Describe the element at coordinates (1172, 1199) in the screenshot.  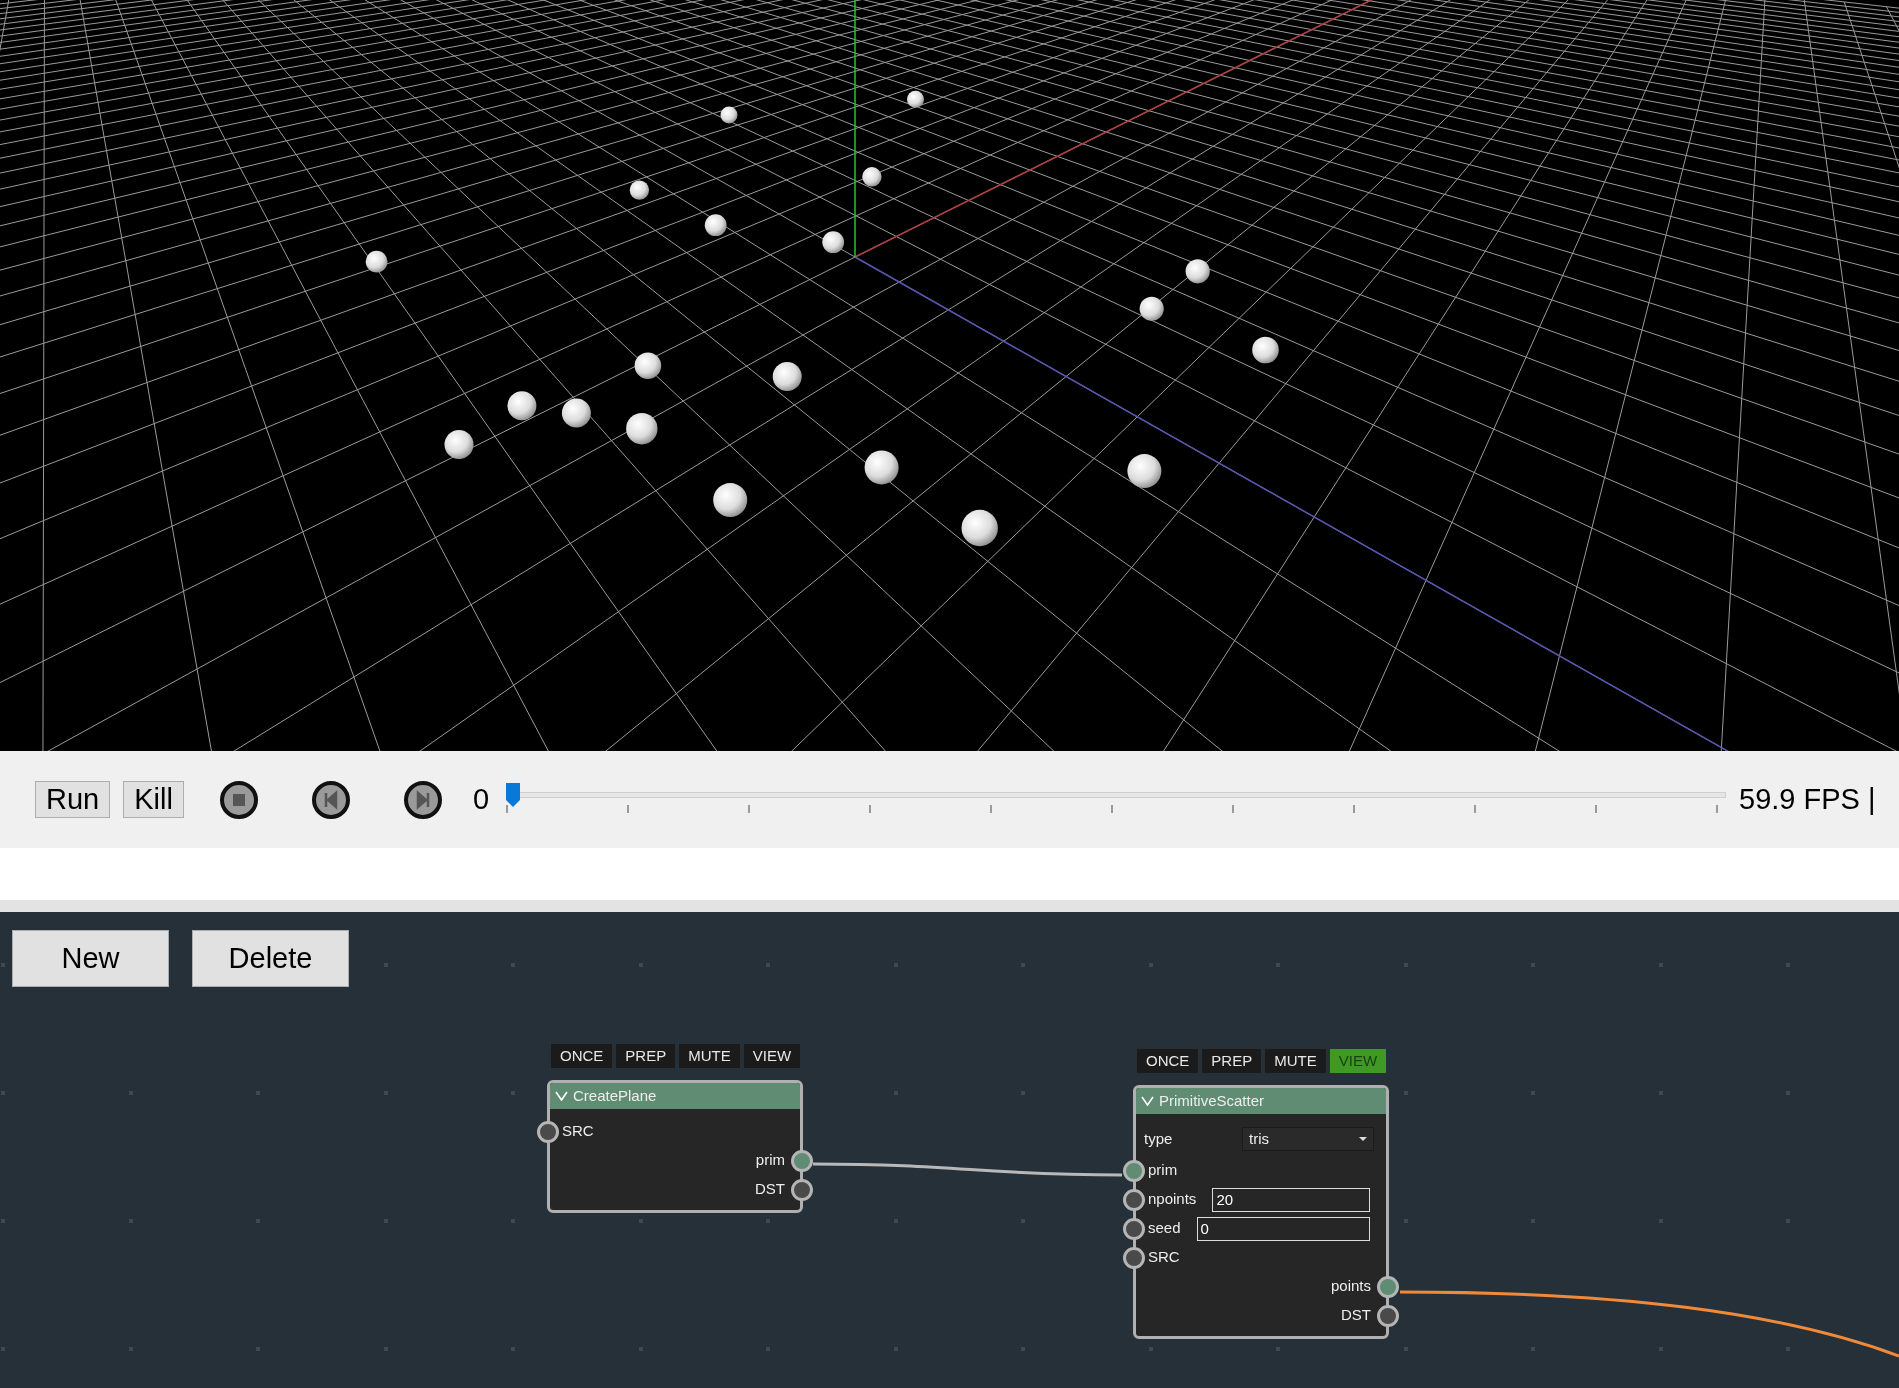
I see `port-label: npoints` at that location.